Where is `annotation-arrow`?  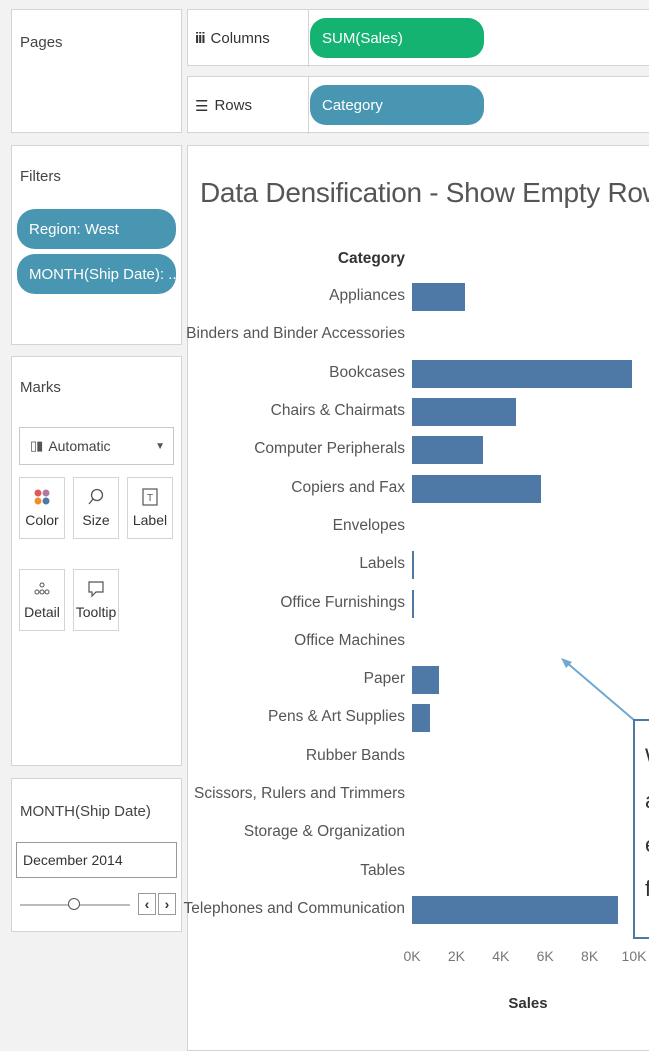
annotation-arrow is located at coordinates (598, 689).